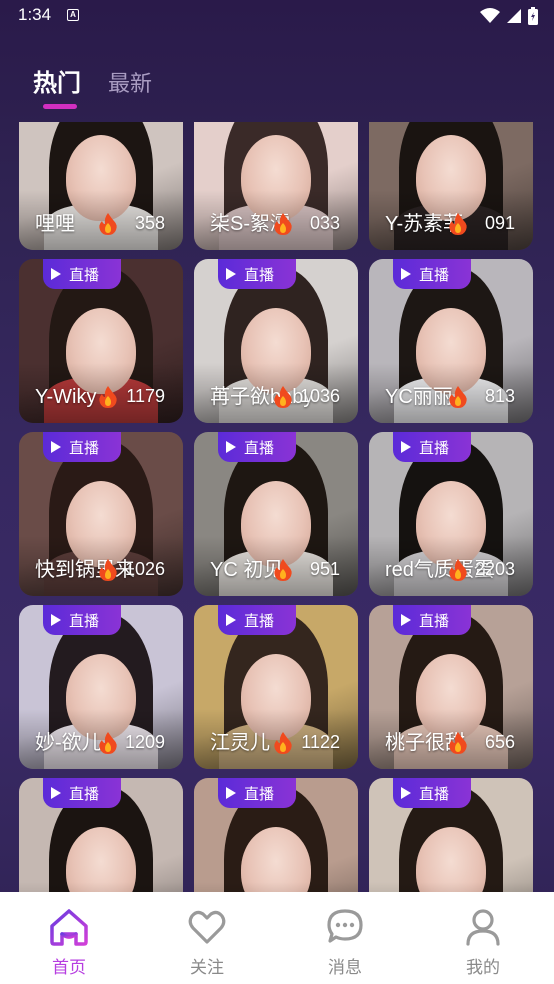 This screenshot has height=984, width=554. I want to click on nav-message-label: 消息, so click(345, 967).